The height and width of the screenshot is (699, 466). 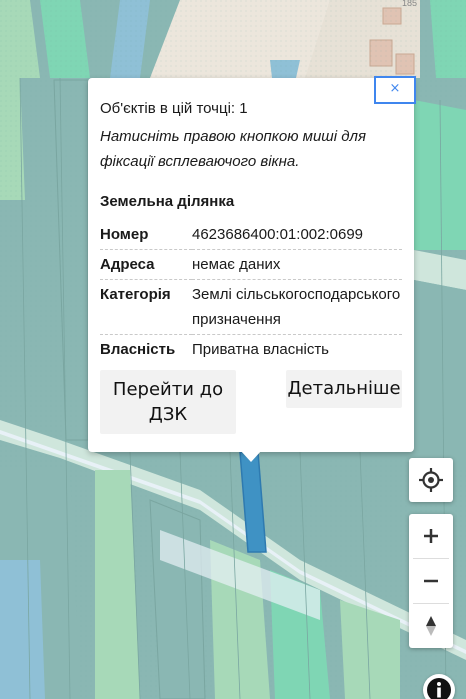 I want to click on attribute-key: Адреса, so click(x=146, y=264).